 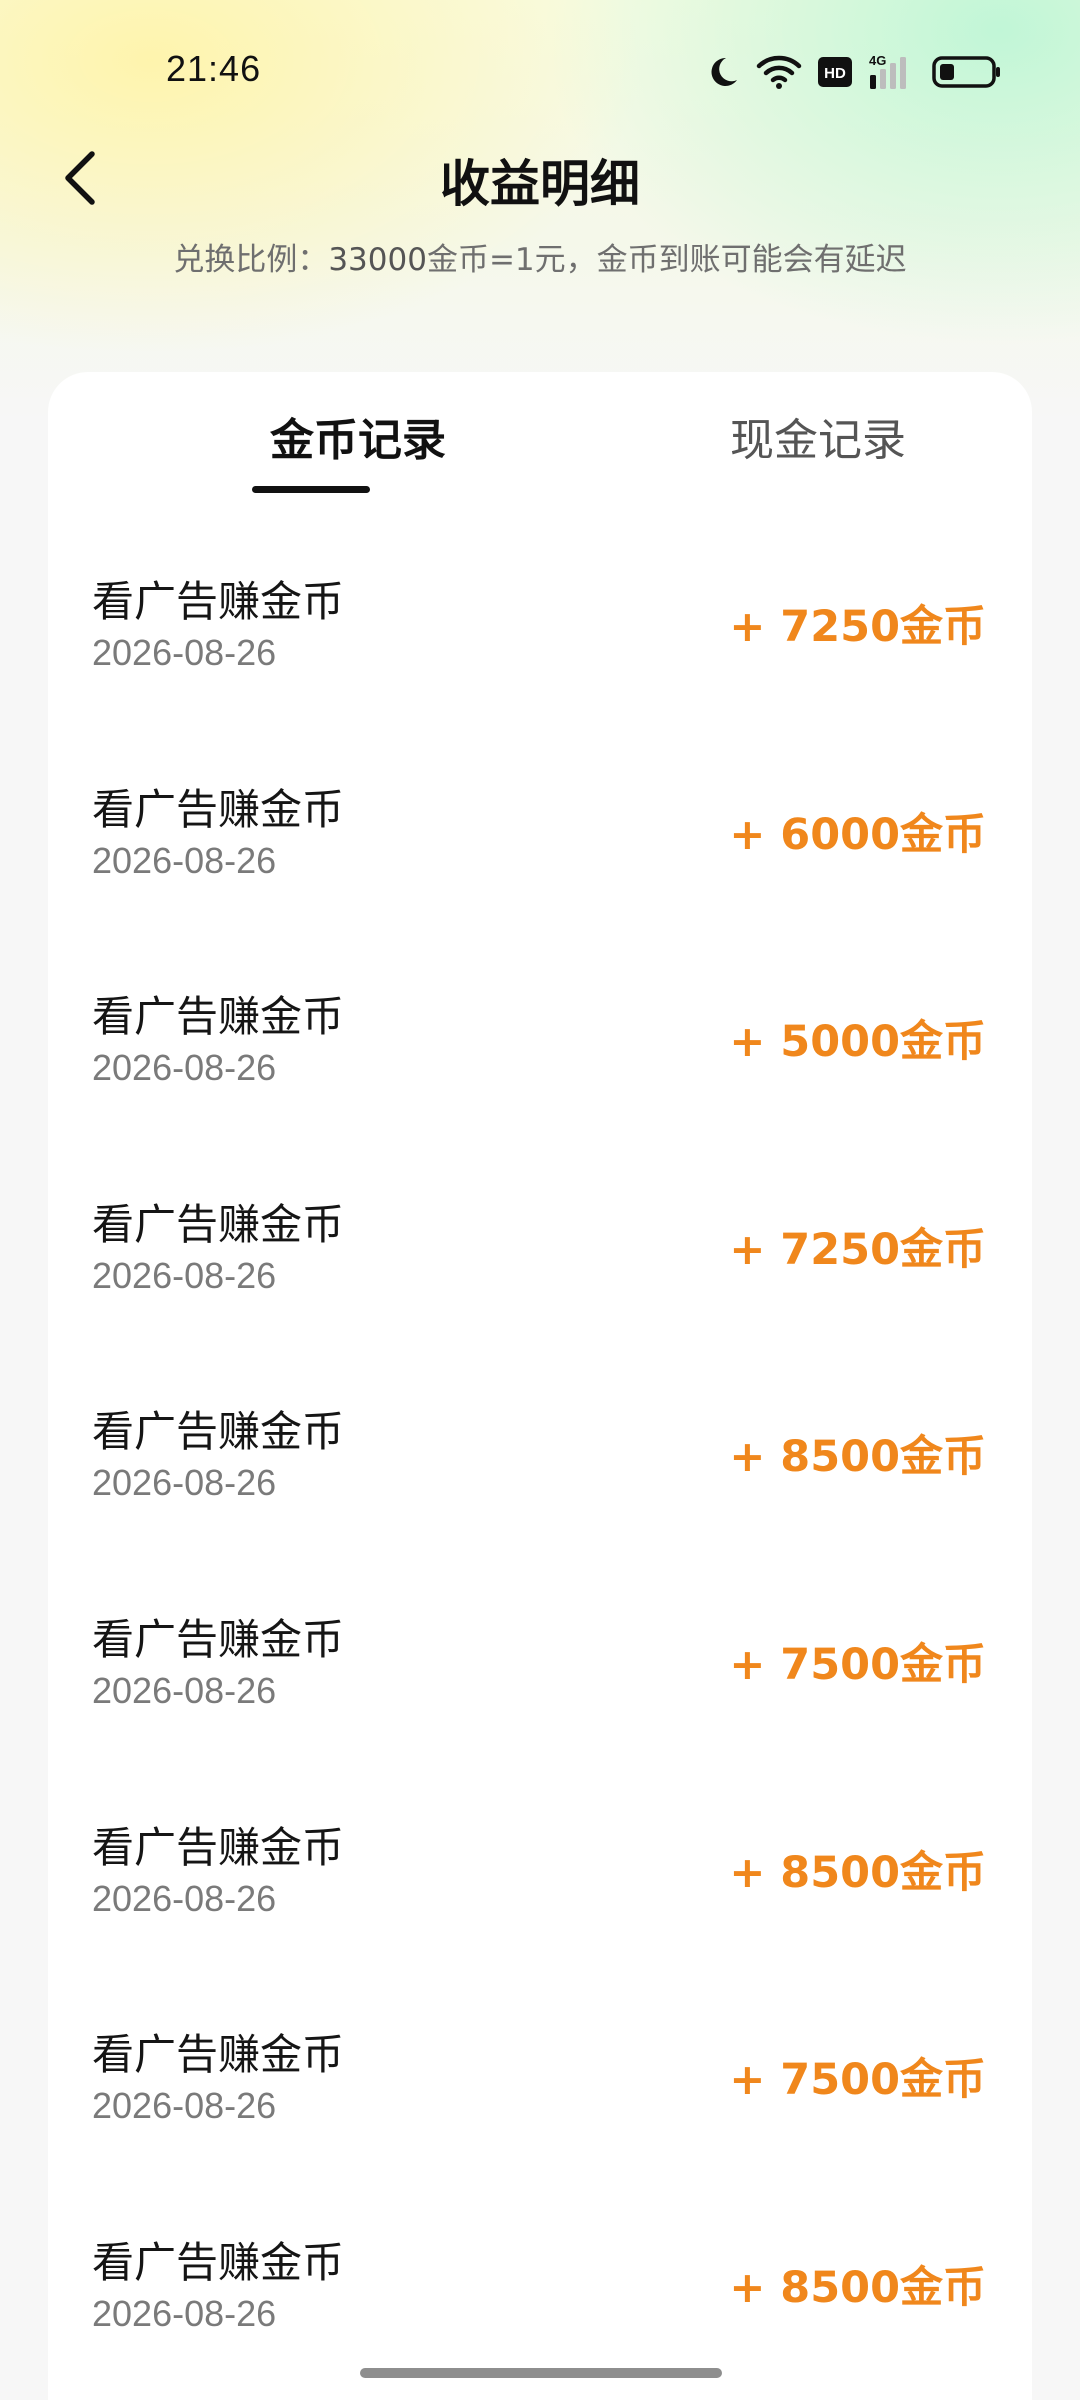 What do you see at coordinates (540, 854) in the screenshot?
I see `list-item: 看广告赚金币 2026-08-26 + 6000金币` at bounding box center [540, 854].